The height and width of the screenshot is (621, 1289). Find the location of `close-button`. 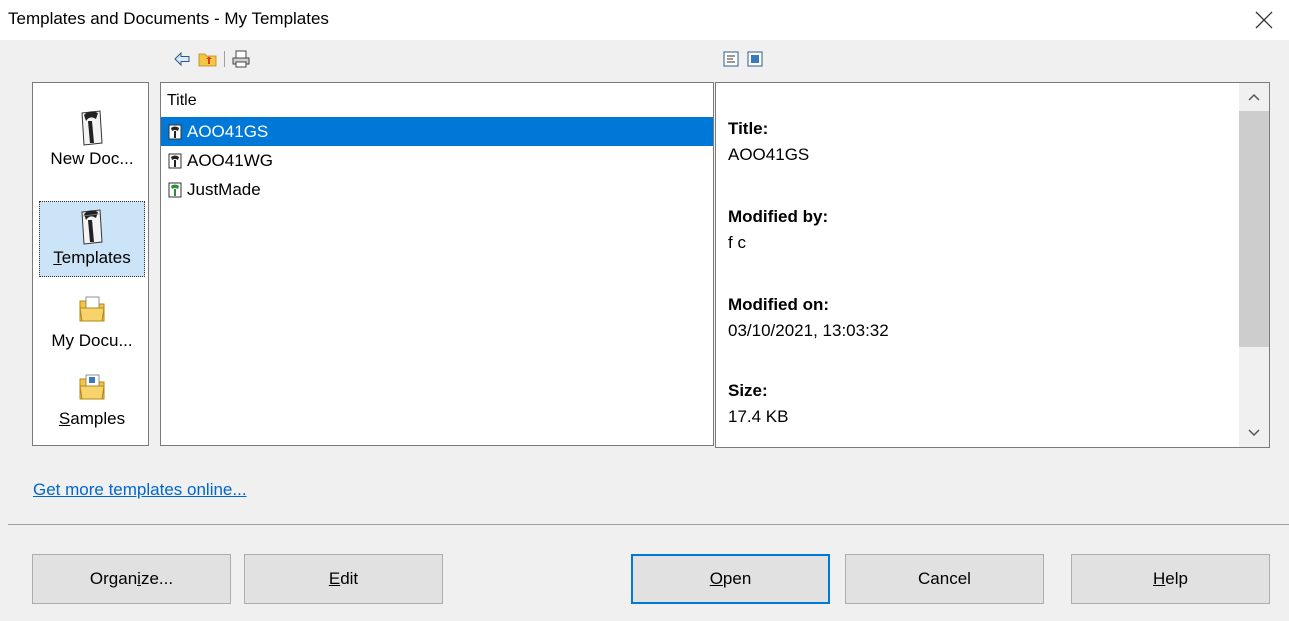

close-button is located at coordinates (1264, 20).